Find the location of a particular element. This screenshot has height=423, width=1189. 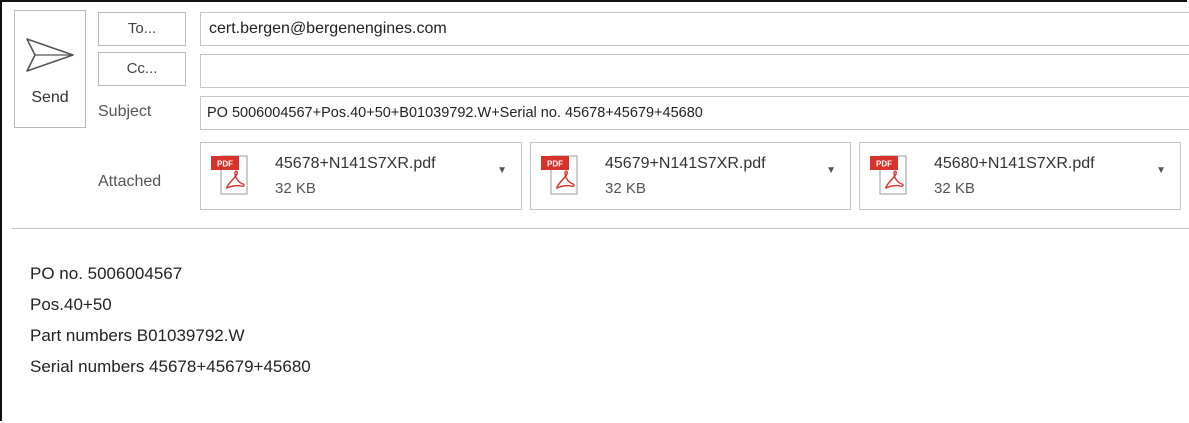

body-line: Pos.40+50 is located at coordinates (71, 304).